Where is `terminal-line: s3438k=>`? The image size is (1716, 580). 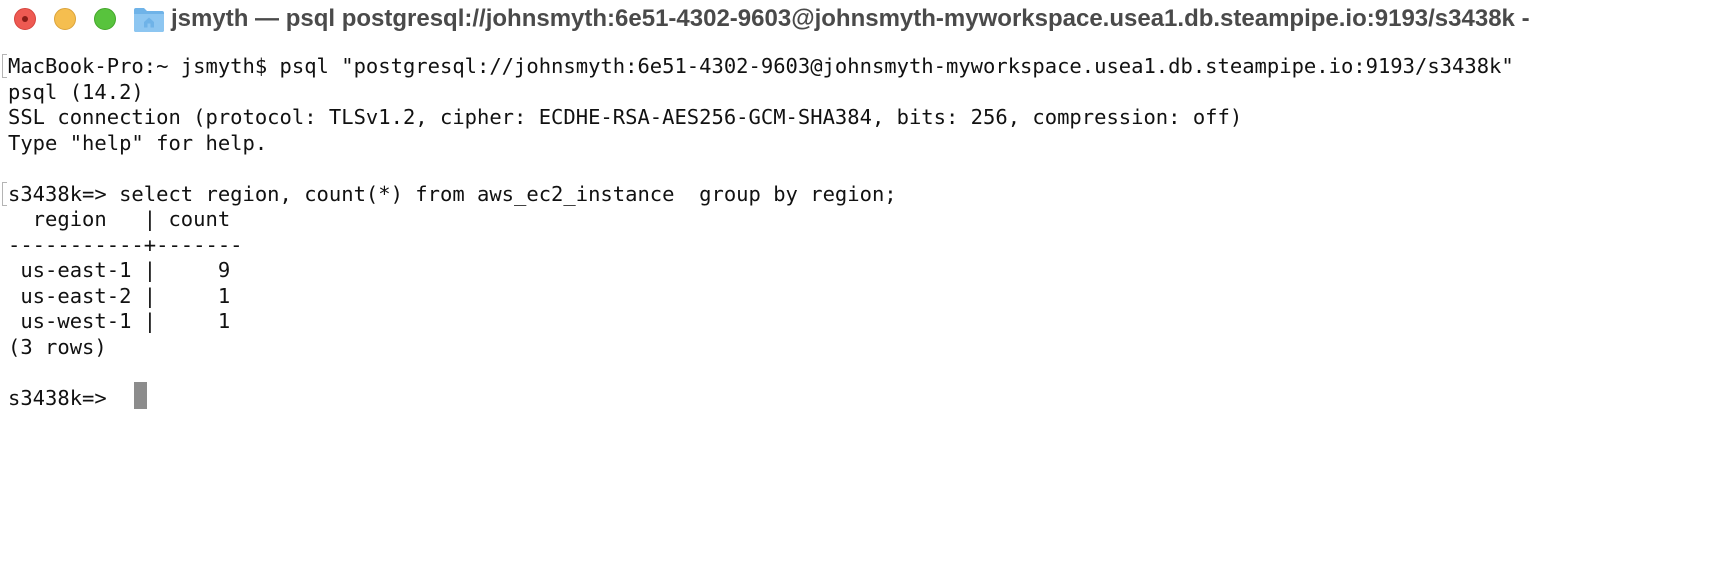
terminal-line: s3438k=> is located at coordinates (64, 397).